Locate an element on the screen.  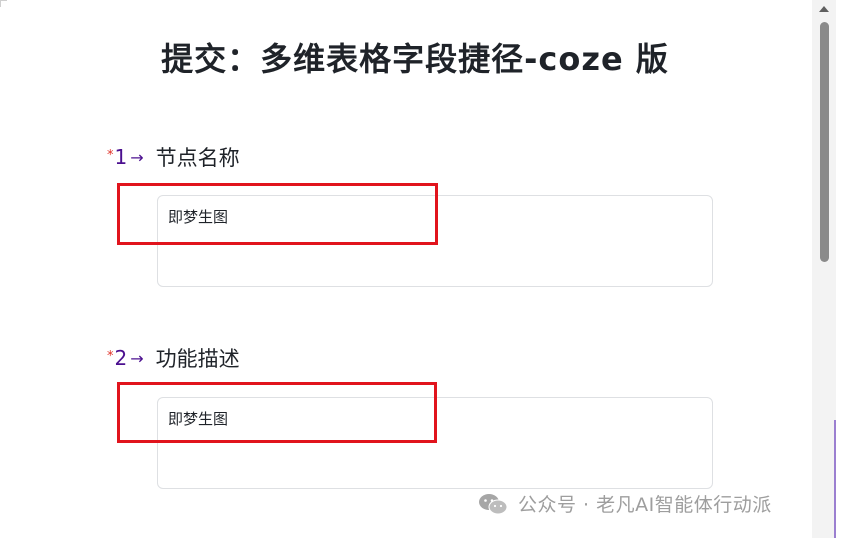
watermark: 公众号 · 老凡AI智能体行动派 is located at coordinates (625, 503).